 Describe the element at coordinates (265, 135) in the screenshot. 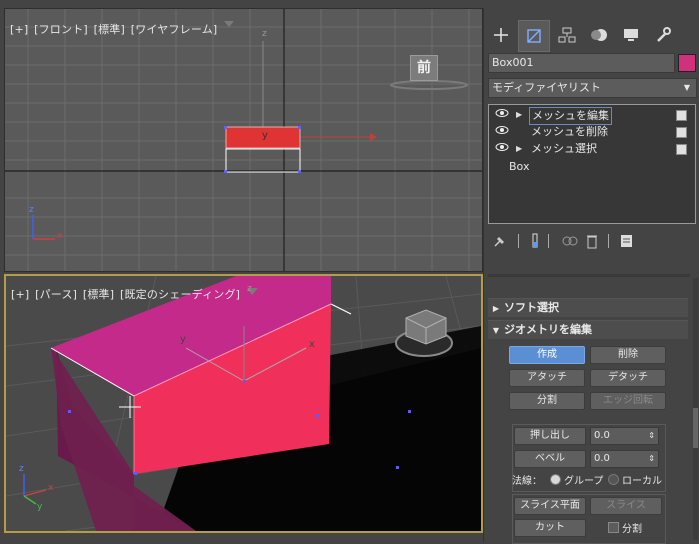

I see `front-axis-y-label: y` at that location.